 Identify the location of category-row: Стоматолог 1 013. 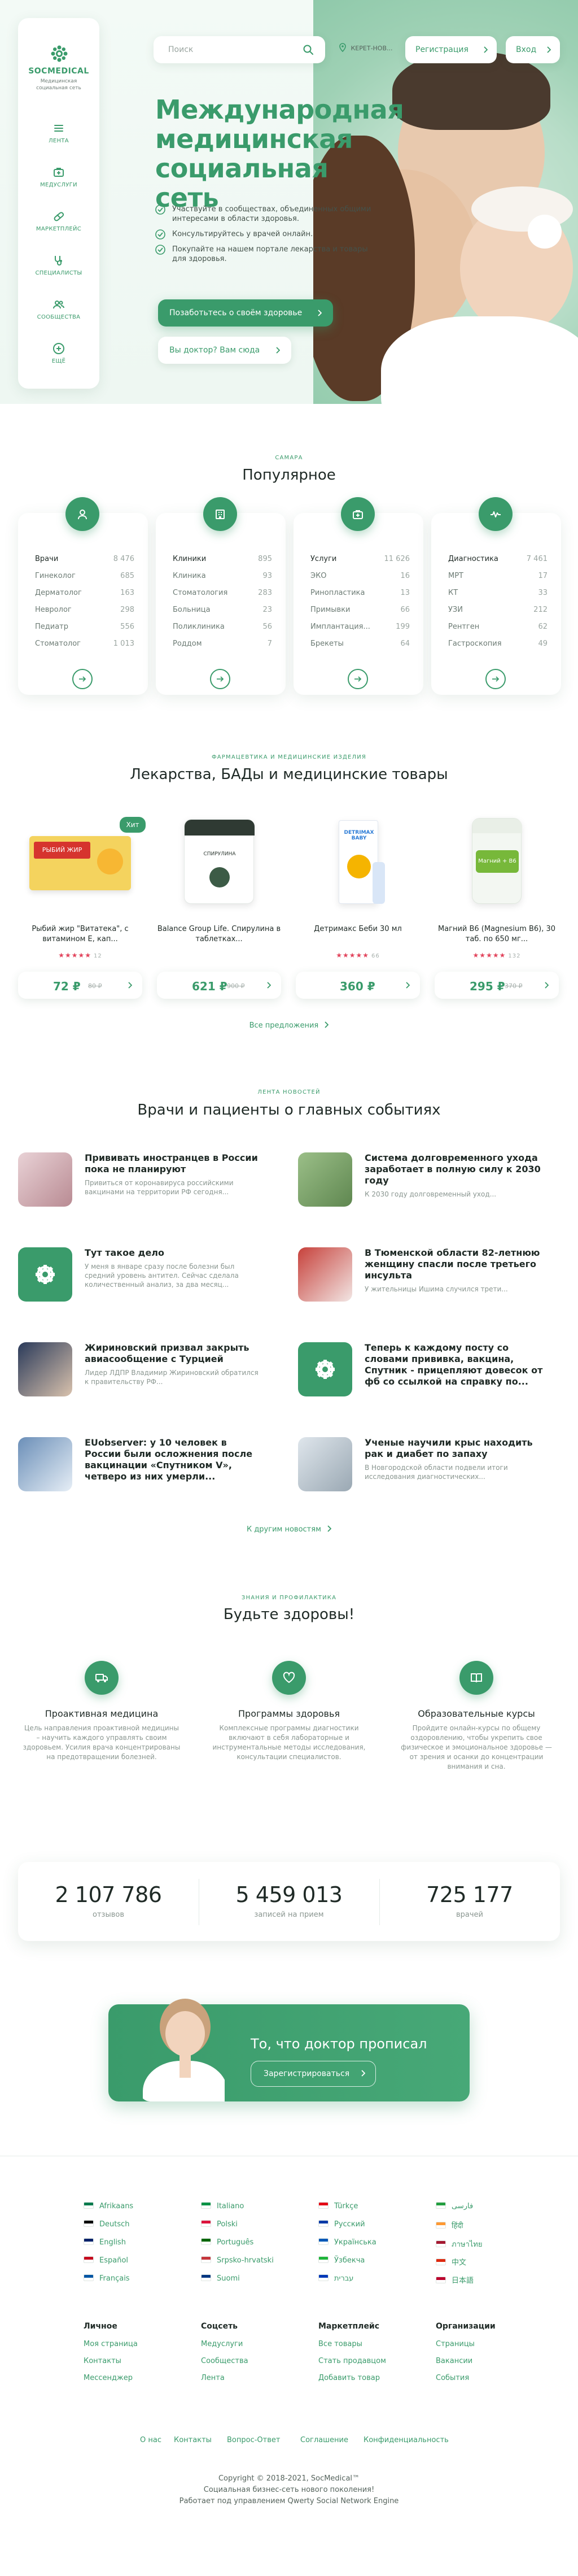
(84, 643).